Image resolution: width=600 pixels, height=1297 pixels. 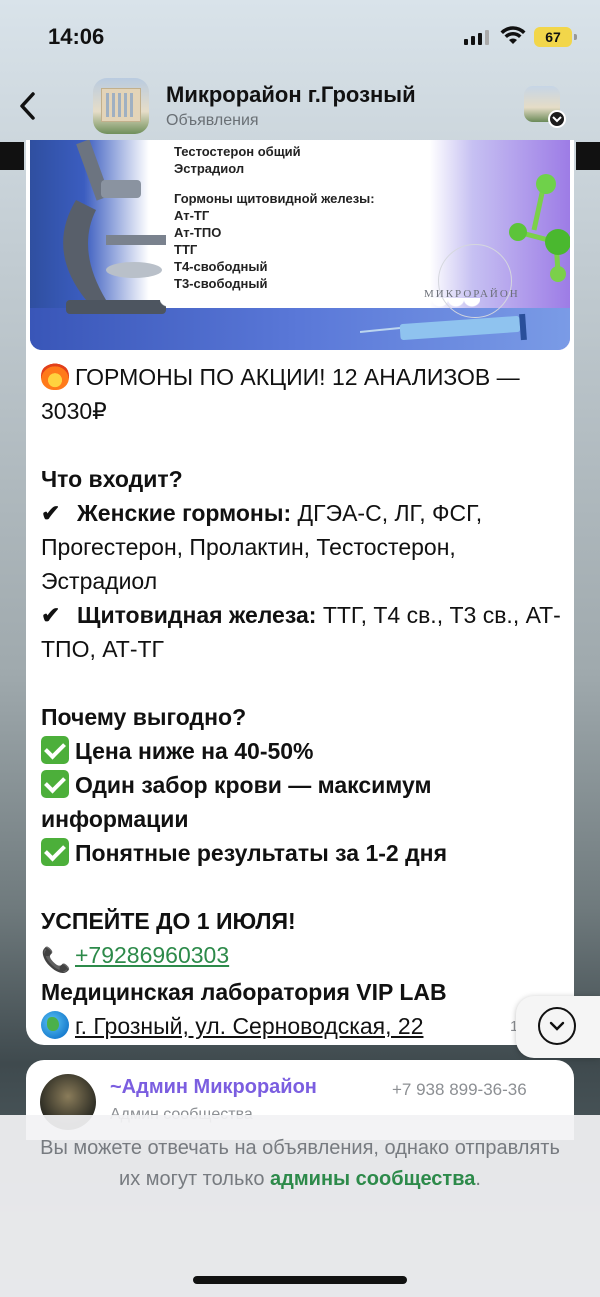 I want to click on globe-icon, so click(x=55, y=1025).